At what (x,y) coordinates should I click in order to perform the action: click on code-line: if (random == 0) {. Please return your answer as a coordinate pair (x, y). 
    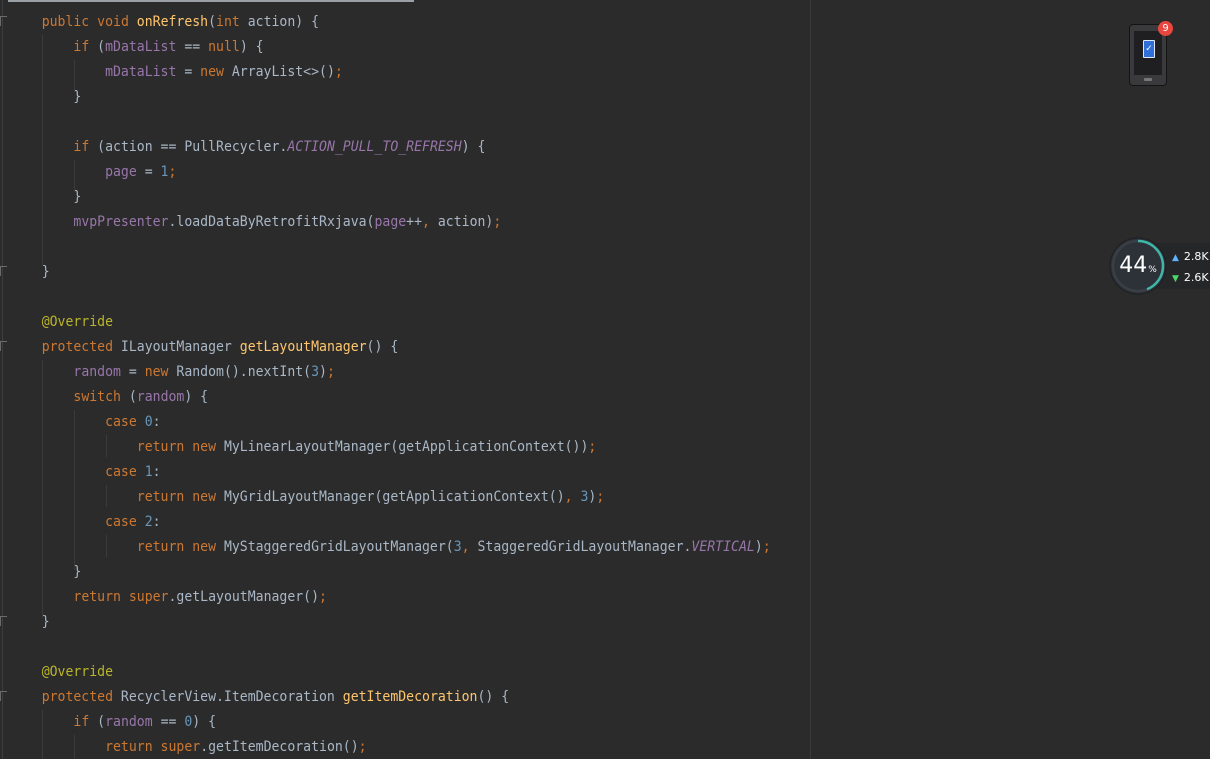
    Looking at the image, I should click on (113, 722).